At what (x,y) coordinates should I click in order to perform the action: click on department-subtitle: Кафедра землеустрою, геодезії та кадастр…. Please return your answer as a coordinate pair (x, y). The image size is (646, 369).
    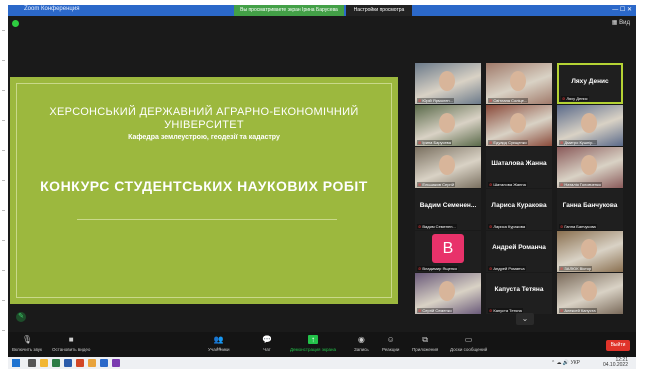
    Looking at the image, I should click on (204, 137).